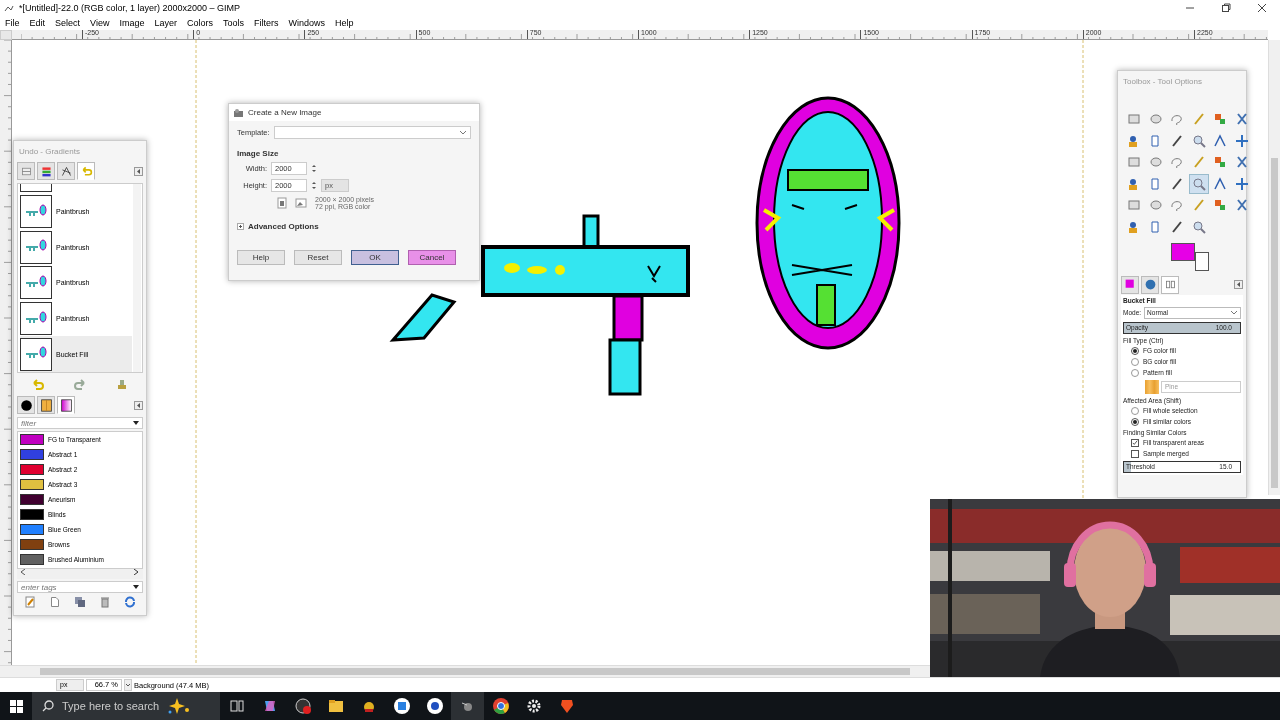  What do you see at coordinates (130, 8) in the screenshot?
I see `window-title: *[Untitled]-22.0 (RGB color, 1 layer) 2000x2000 – GIMP` at bounding box center [130, 8].